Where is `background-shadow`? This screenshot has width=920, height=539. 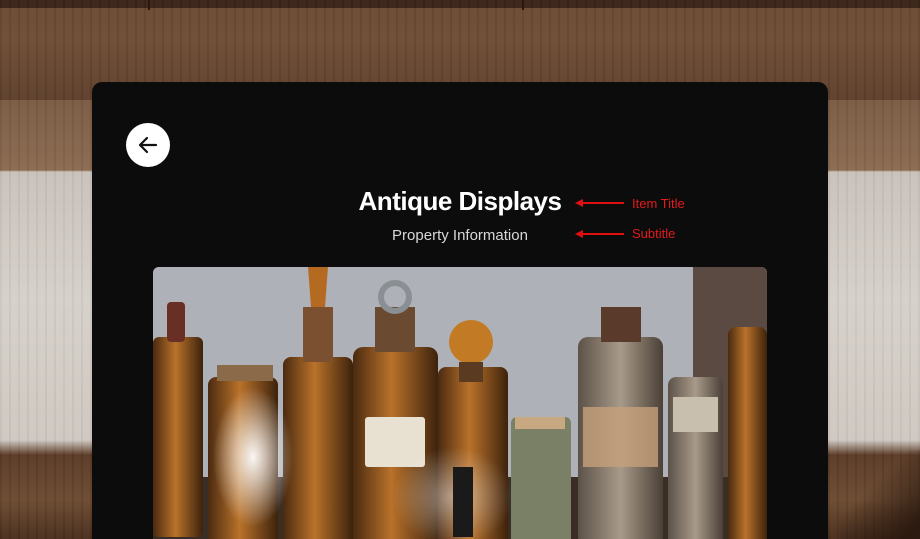
background-shadow is located at coordinates (880, 494).